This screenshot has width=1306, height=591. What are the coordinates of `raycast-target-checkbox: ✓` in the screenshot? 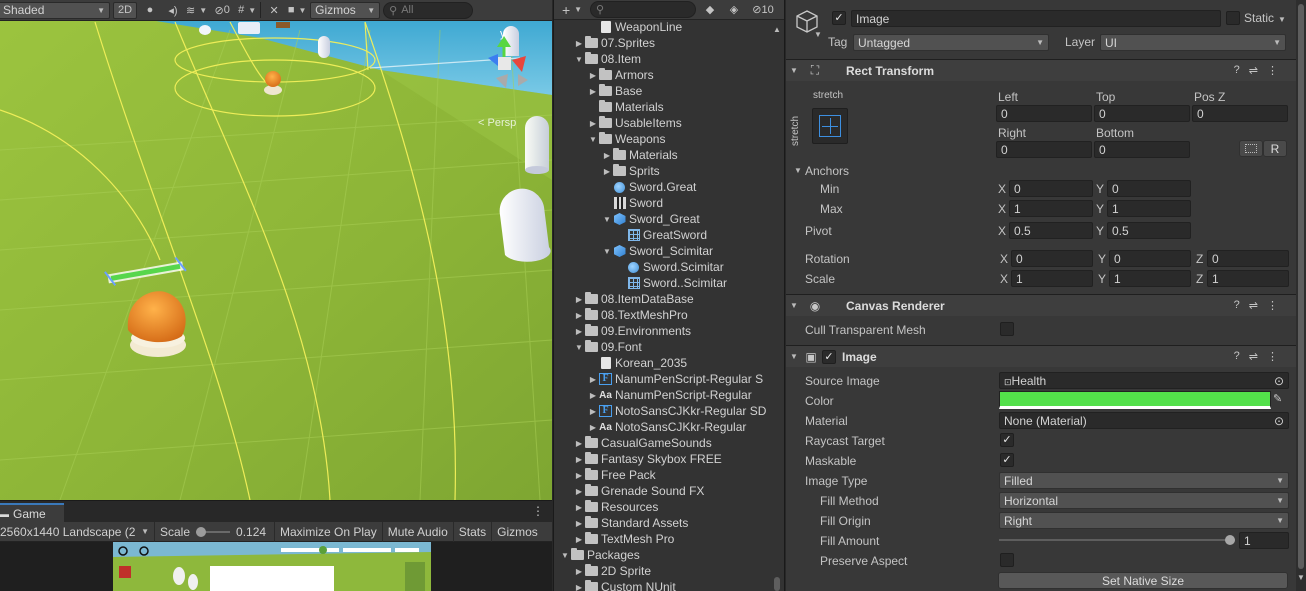 It's located at (1007, 440).